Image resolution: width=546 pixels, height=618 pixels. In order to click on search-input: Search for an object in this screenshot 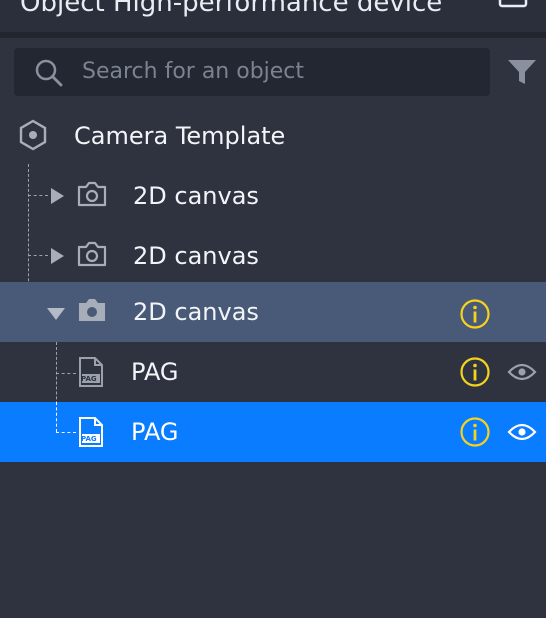, I will do `click(252, 72)`.